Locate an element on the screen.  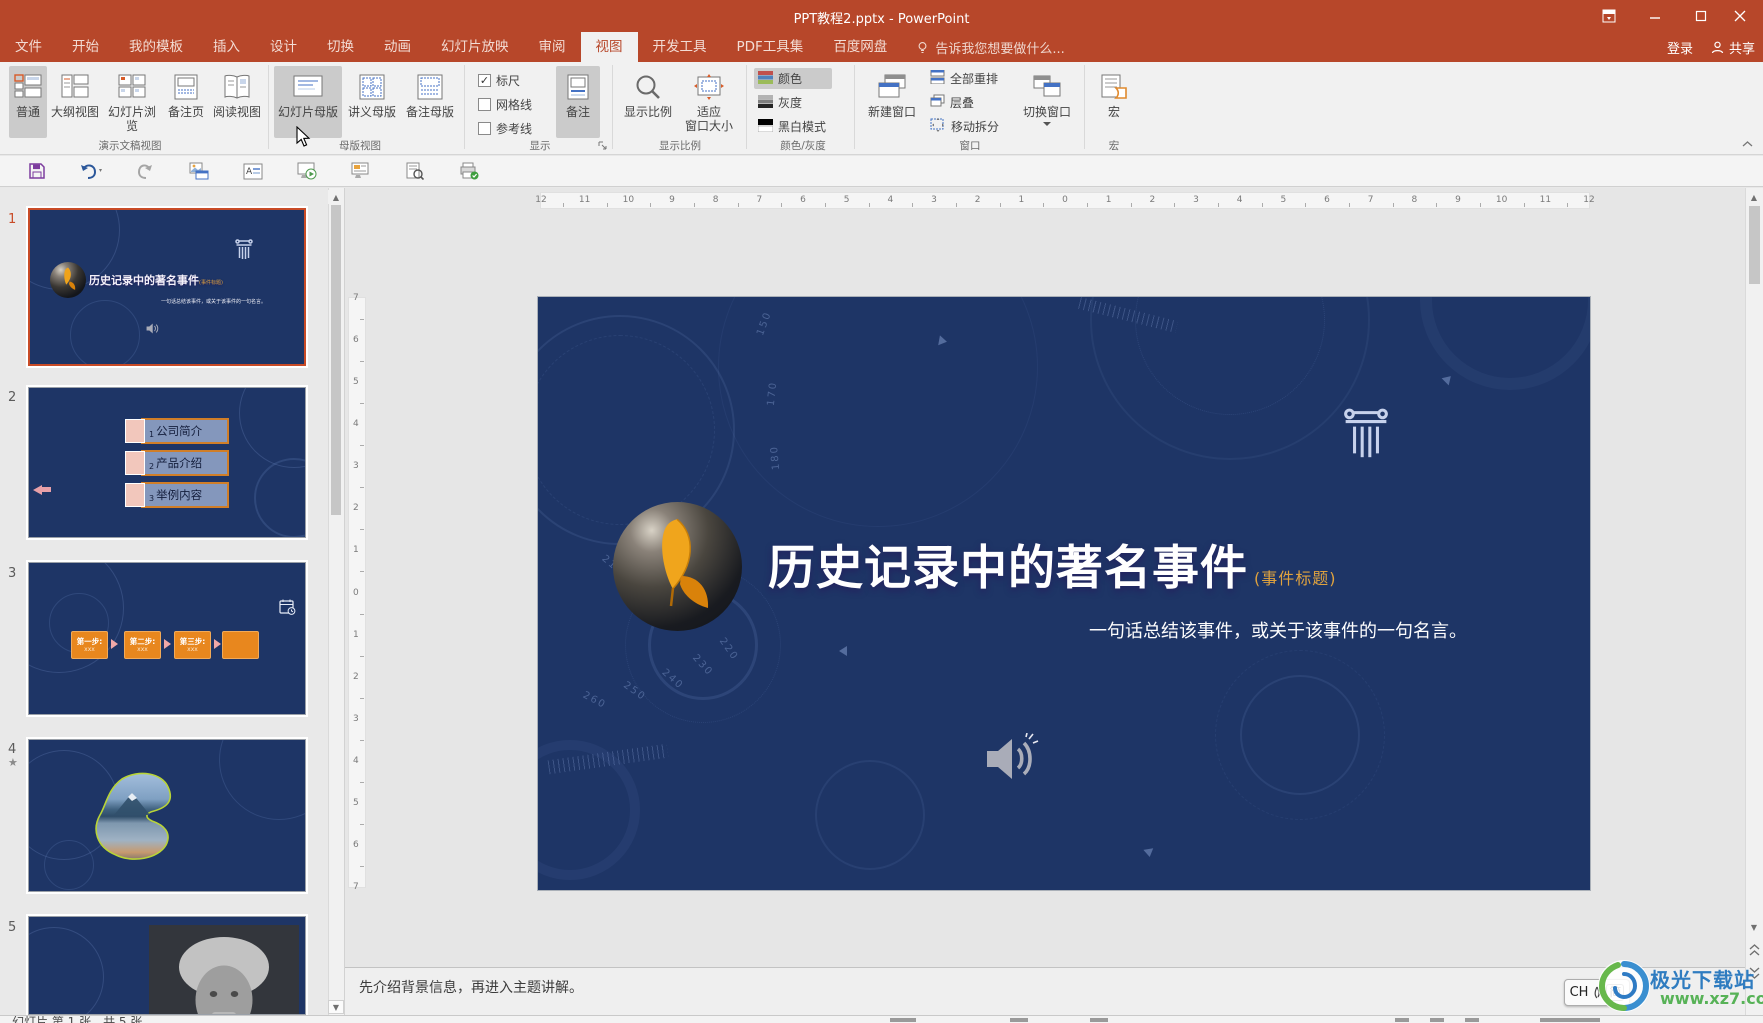
tab-developer: 开发工具 is located at coordinates (680, 47).